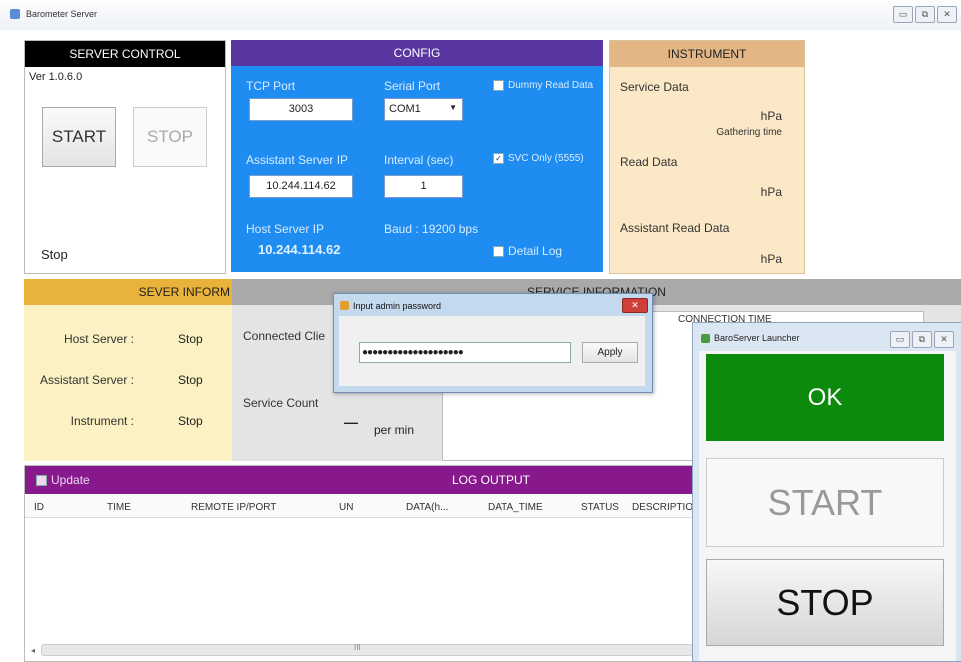 The width and height of the screenshot is (961, 662). I want to click on serial-port-select: COM1 ▼, so click(423, 109).